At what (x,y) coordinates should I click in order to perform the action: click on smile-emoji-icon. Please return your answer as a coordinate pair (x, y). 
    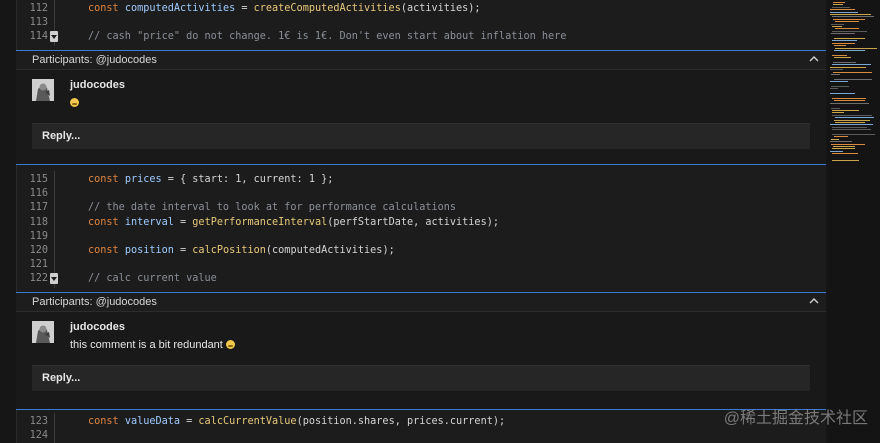
    Looking at the image, I should click on (74, 102).